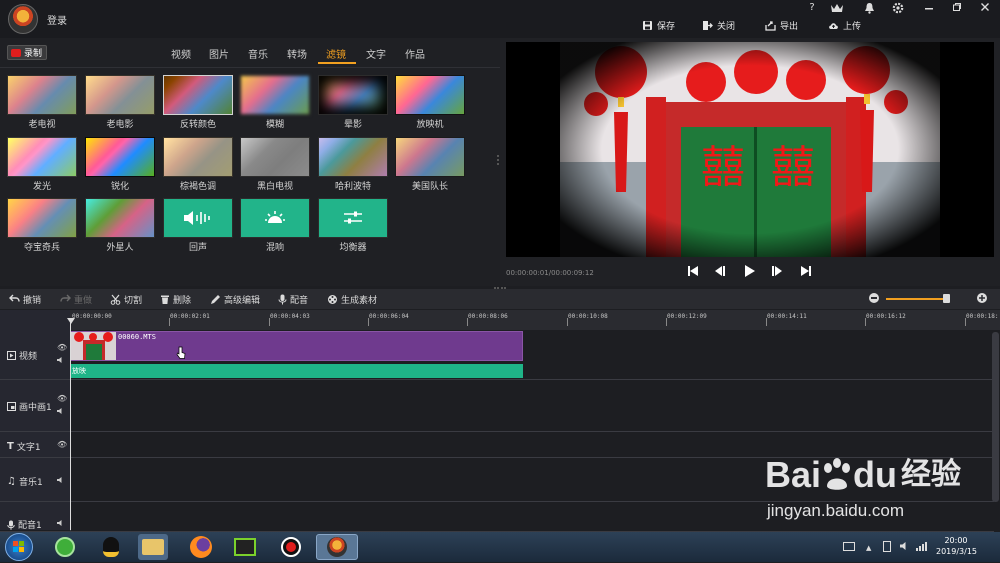  What do you see at coordinates (111, 547) in the screenshot?
I see `taskbar-qq-icon` at bounding box center [111, 547].